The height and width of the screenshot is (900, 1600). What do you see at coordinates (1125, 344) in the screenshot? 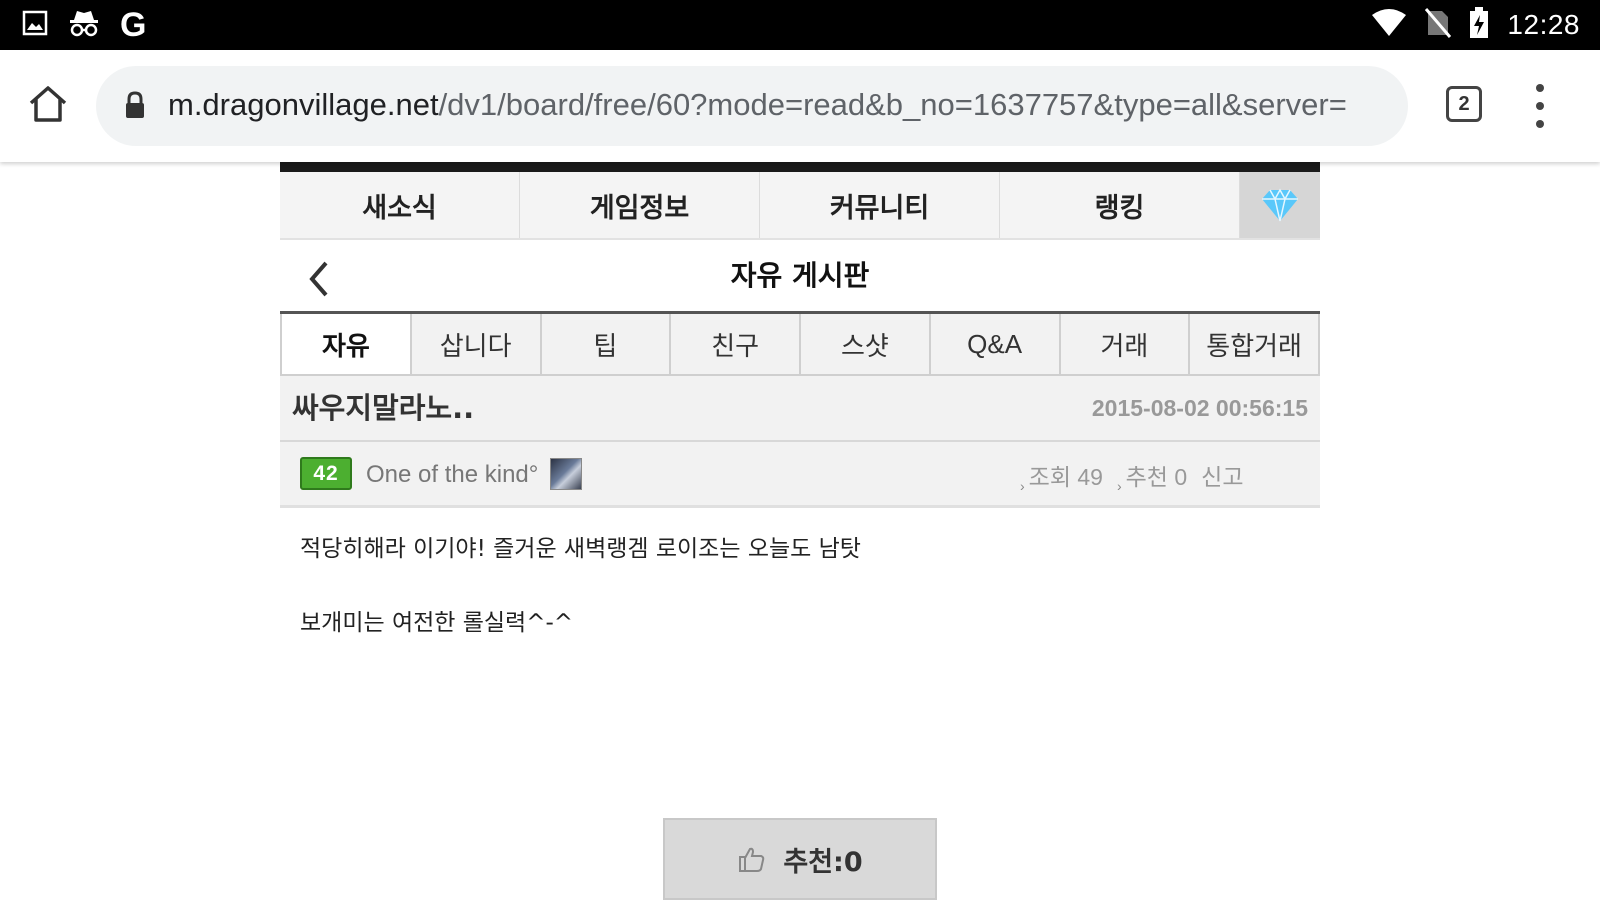
I see `tab-trade: 거래` at bounding box center [1125, 344].